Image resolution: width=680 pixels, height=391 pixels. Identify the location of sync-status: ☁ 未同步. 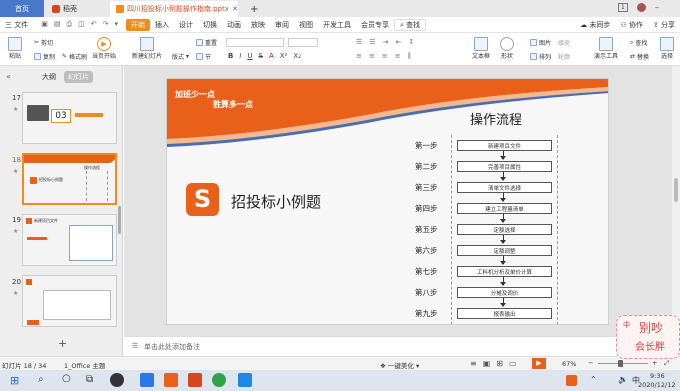
(595, 25).